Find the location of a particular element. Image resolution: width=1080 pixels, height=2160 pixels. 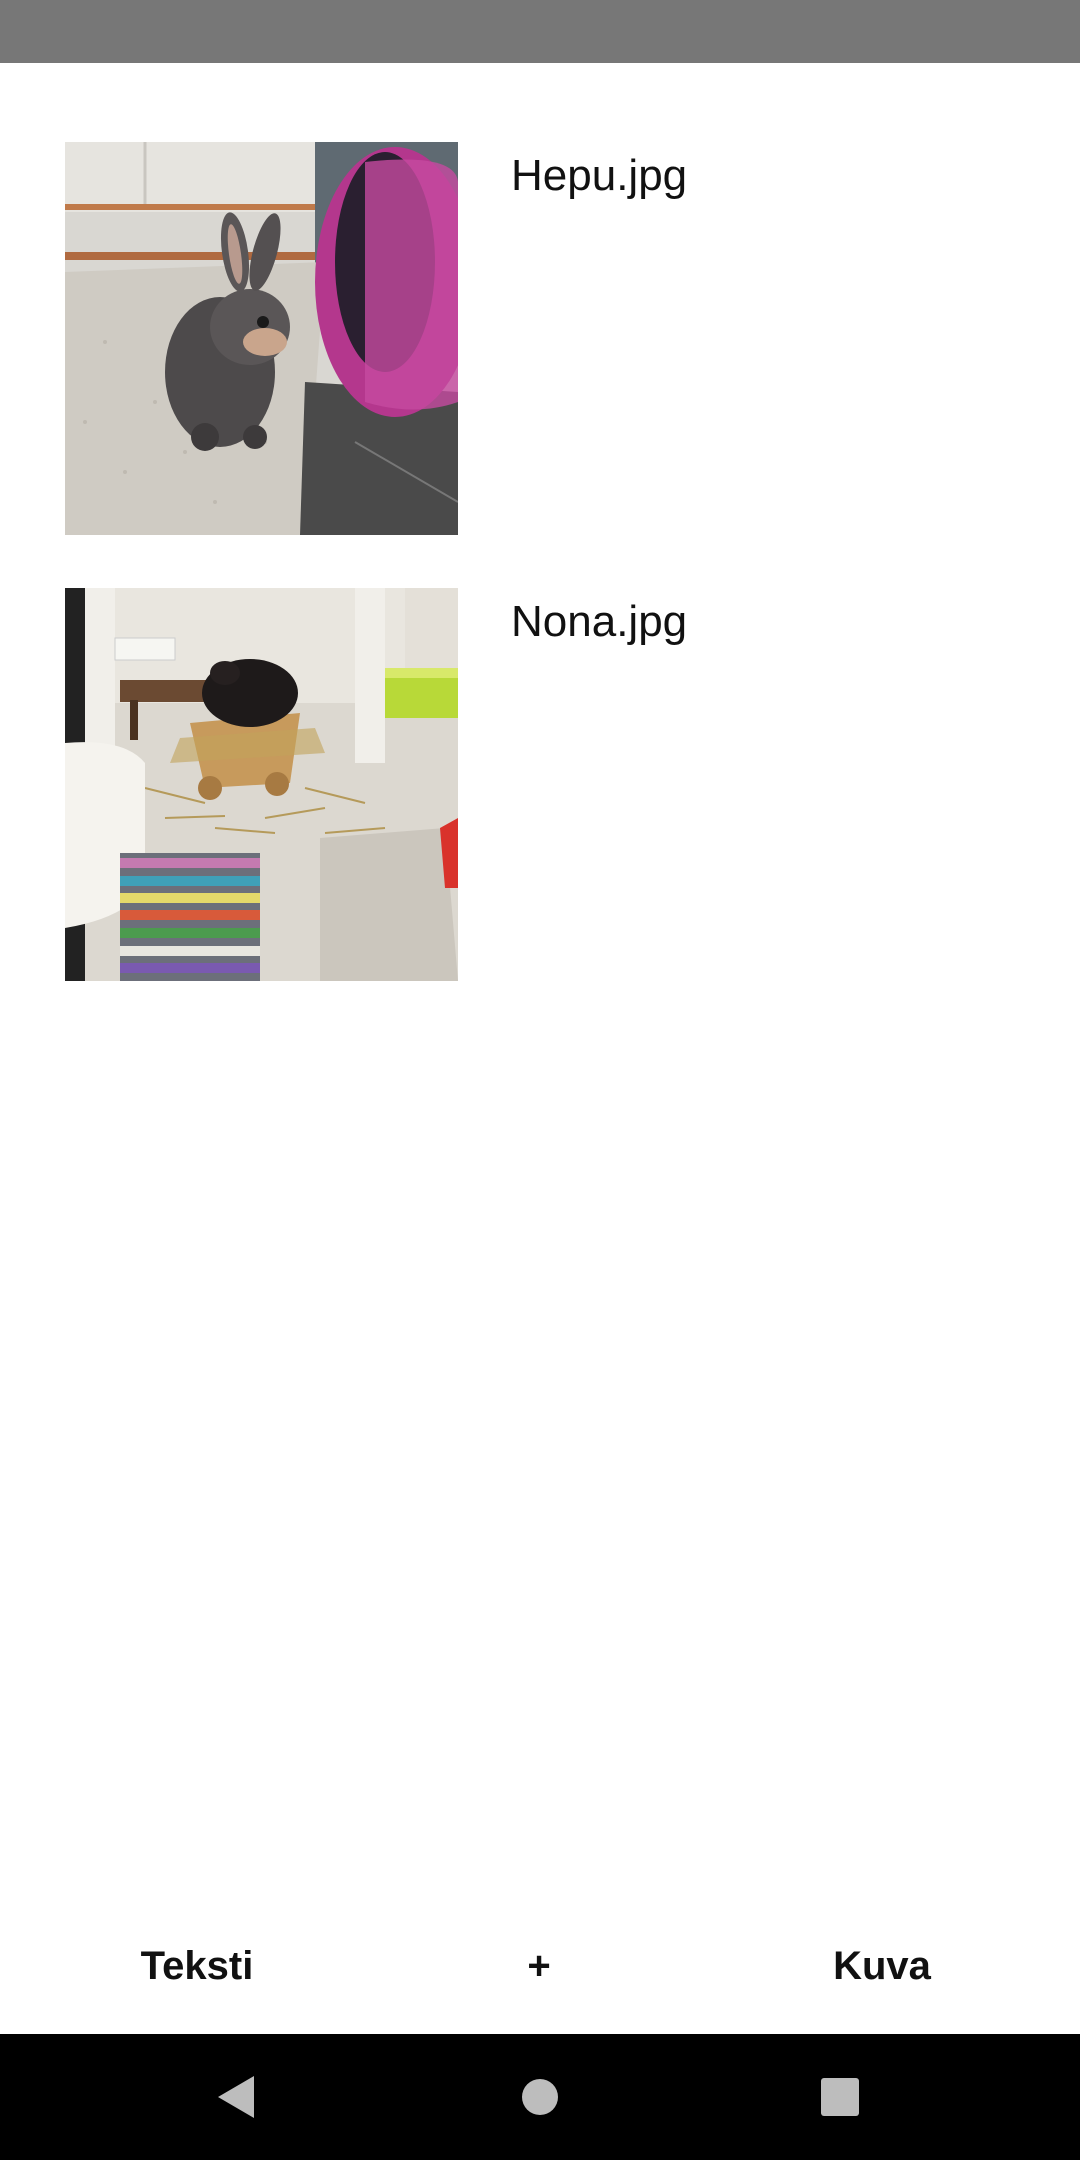

rabbit-photo-nona is located at coordinates (261, 784).